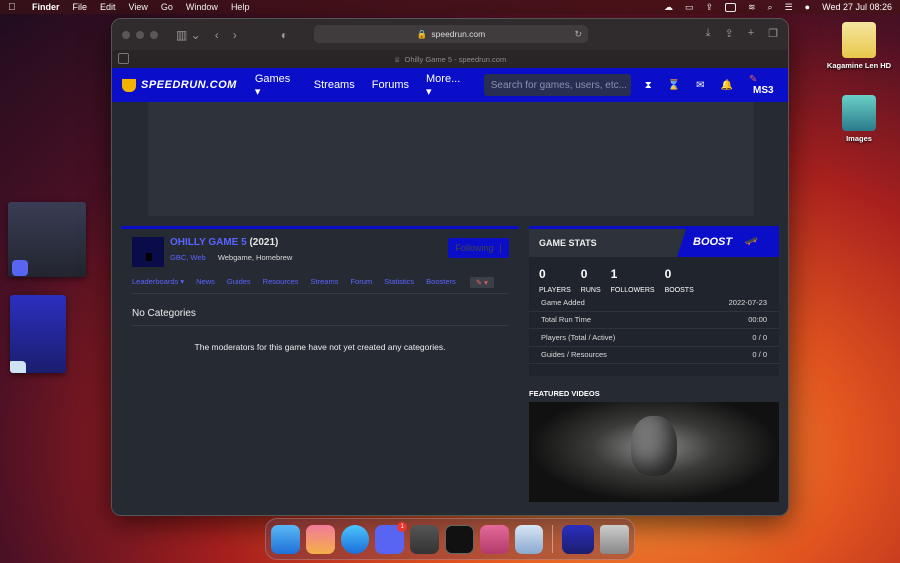 Image resolution: width=900 pixels, height=563 pixels. Describe the element at coordinates (424, 539) in the screenshot. I see `cookie-app-icon` at that location.